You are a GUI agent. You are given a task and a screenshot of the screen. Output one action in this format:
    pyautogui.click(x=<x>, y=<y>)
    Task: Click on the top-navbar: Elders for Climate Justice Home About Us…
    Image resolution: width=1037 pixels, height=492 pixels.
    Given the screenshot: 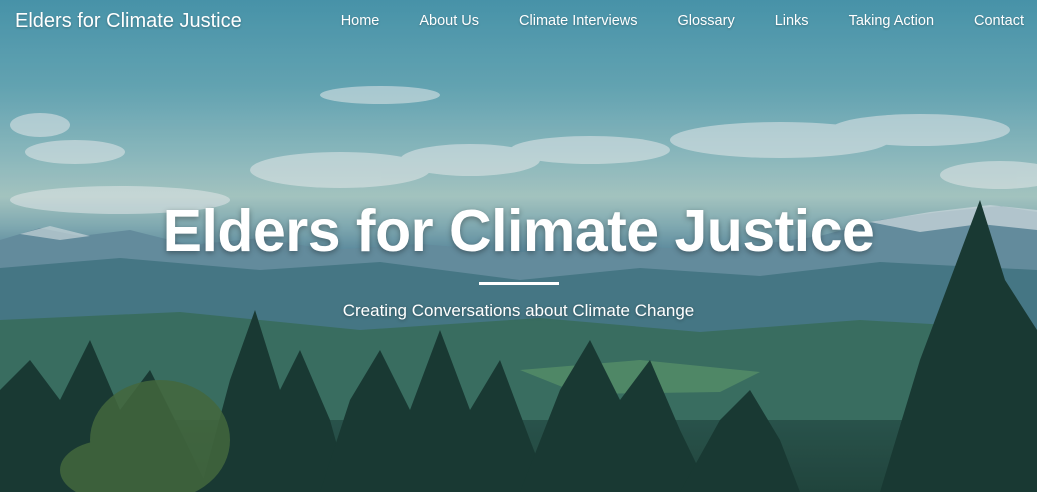 What is the action you would take?
    pyautogui.click(x=518, y=21)
    